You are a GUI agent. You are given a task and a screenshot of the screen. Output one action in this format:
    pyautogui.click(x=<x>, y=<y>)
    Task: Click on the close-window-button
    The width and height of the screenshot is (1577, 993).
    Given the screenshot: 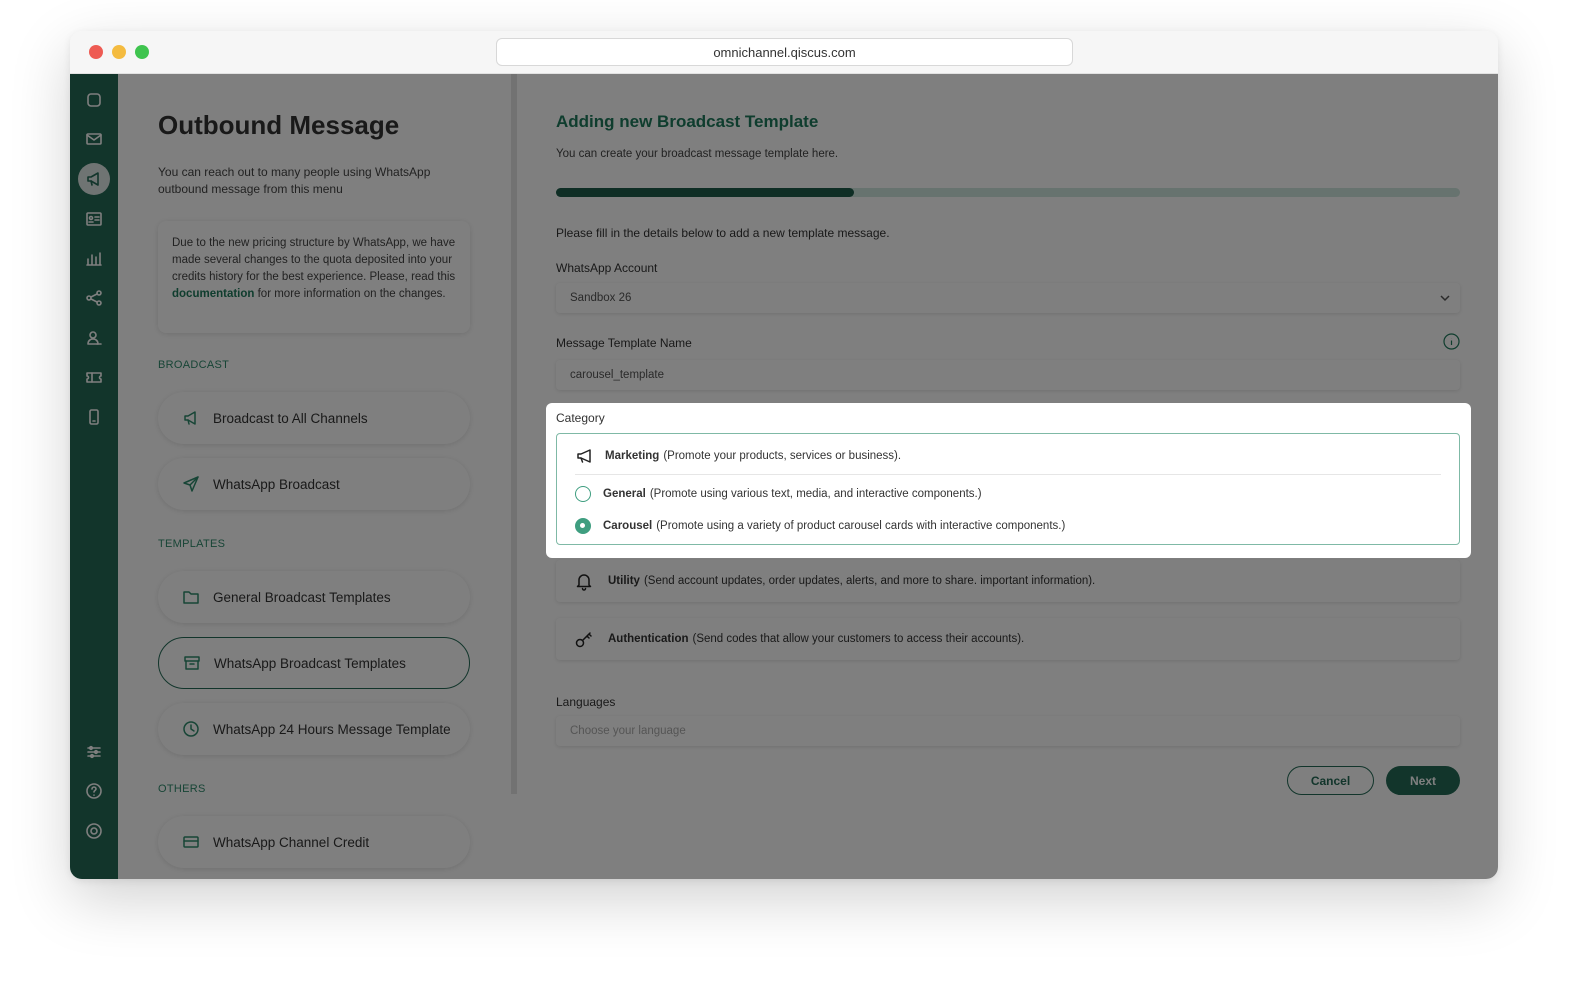 What is the action you would take?
    pyautogui.click(x=96, y=52)
    